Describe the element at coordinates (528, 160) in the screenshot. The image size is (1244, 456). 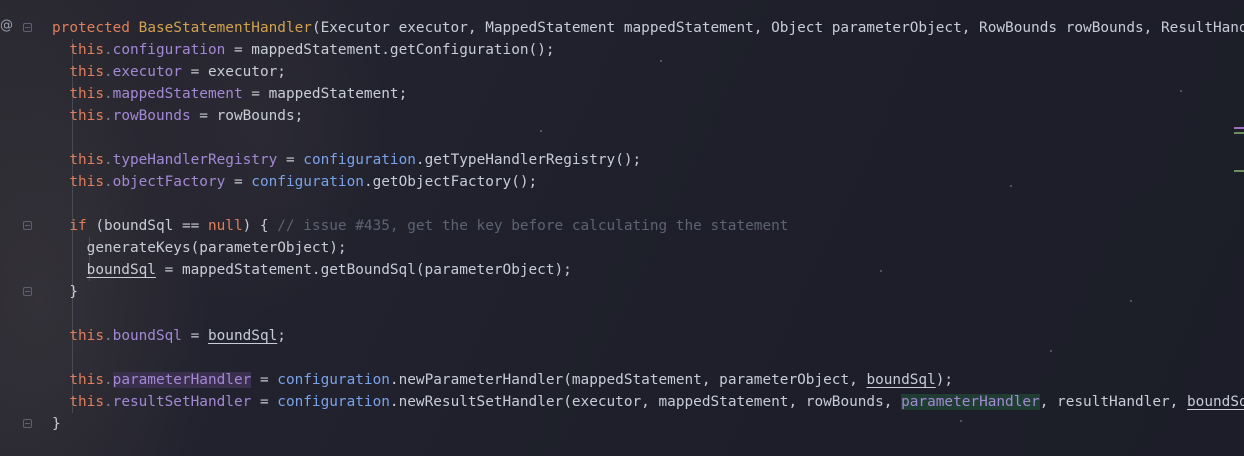
I see `statement-rest: .getTypeHandlerRegistry();` at that location.